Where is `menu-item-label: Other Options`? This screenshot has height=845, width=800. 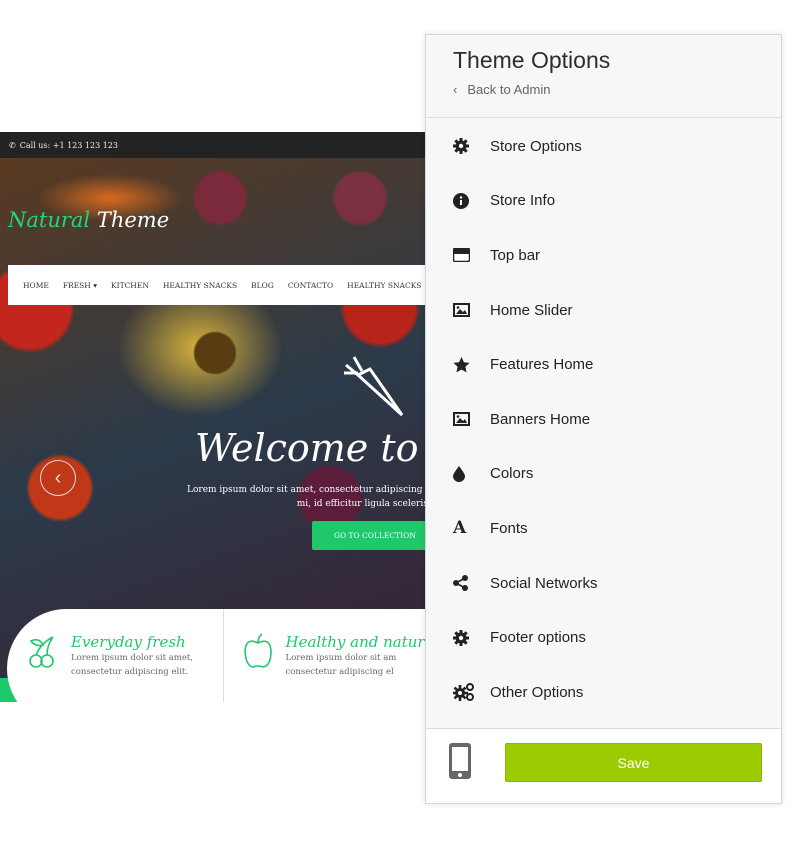
menu-item-label: Other Options is located at coordinates (537, 692).